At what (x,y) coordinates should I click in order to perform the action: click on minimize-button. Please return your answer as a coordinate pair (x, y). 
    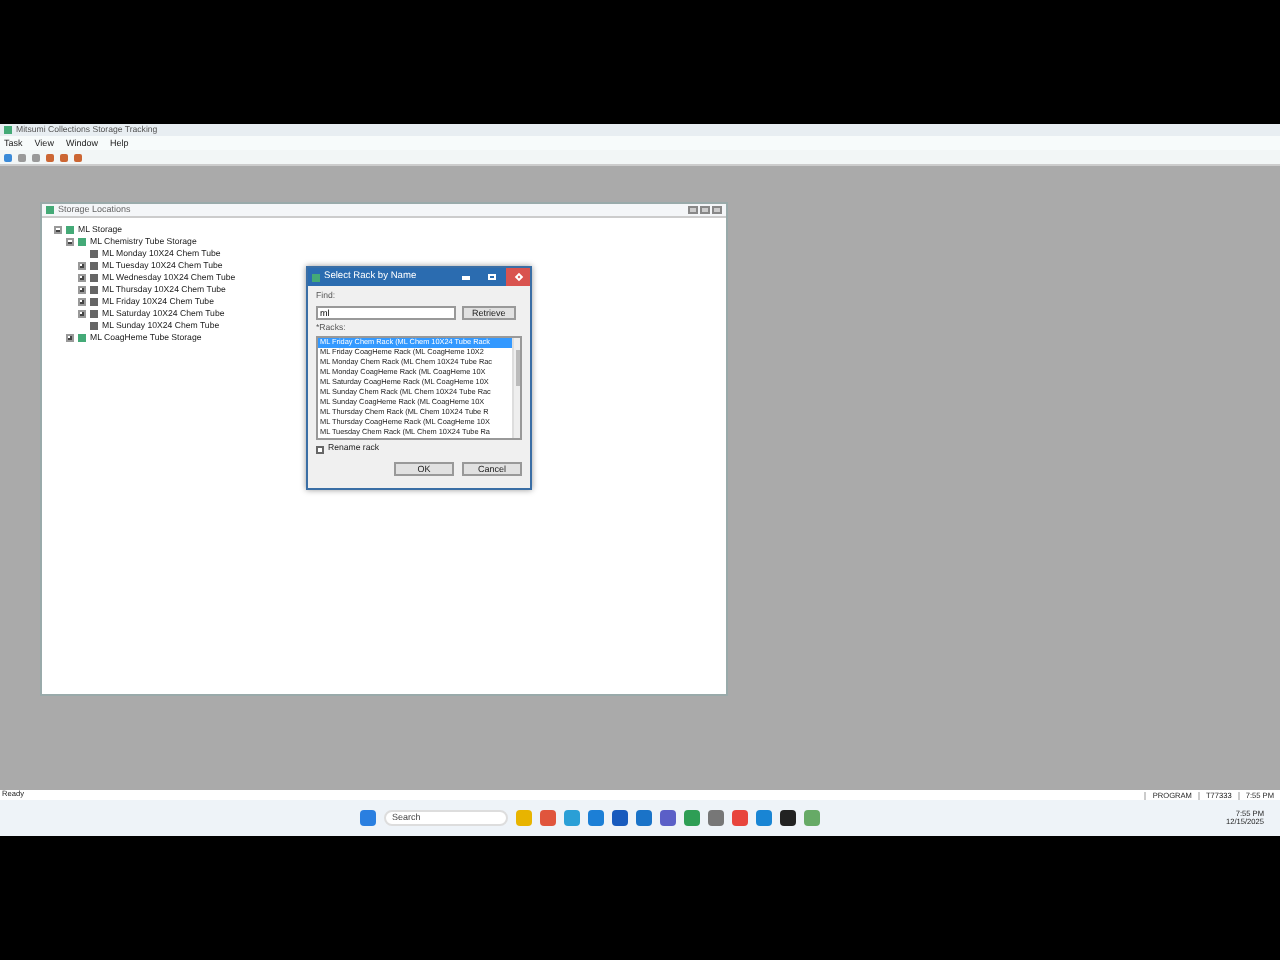
    Looking at the image, I should click on (693, 210).